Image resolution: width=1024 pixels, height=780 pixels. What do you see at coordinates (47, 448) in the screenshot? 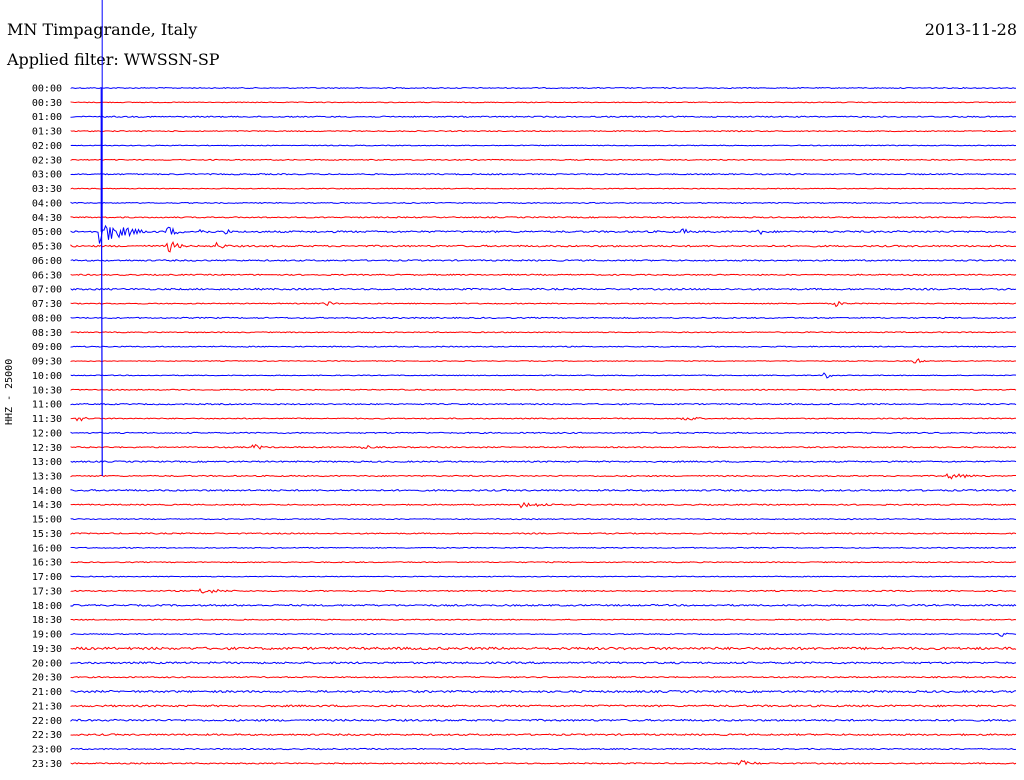
I see `time-tick-label: 12:30` at bounding box center [47, 448].